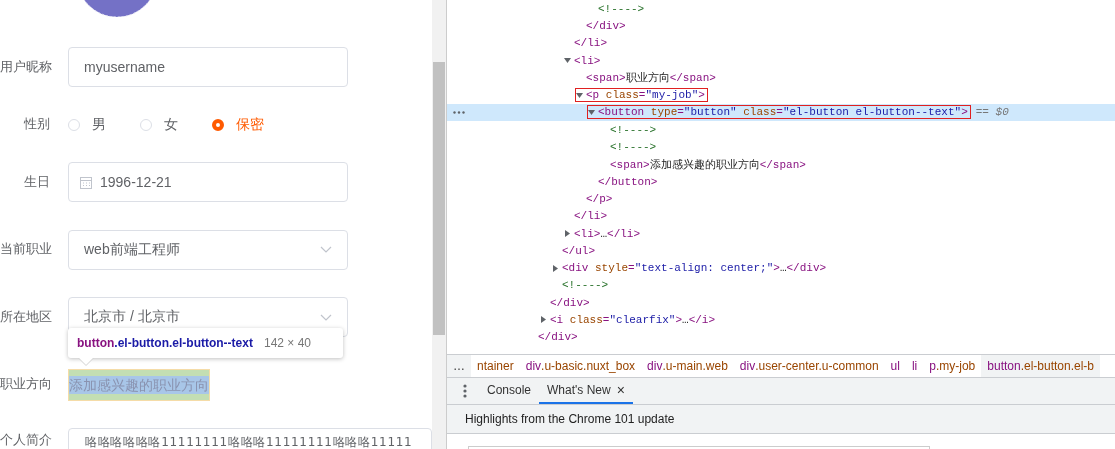 This screenshot has height=449, width=1115. What do you see at coordinates (36, 124) in the screenshot?
I see `field-label: 性别` at bounding box center [36, 124].